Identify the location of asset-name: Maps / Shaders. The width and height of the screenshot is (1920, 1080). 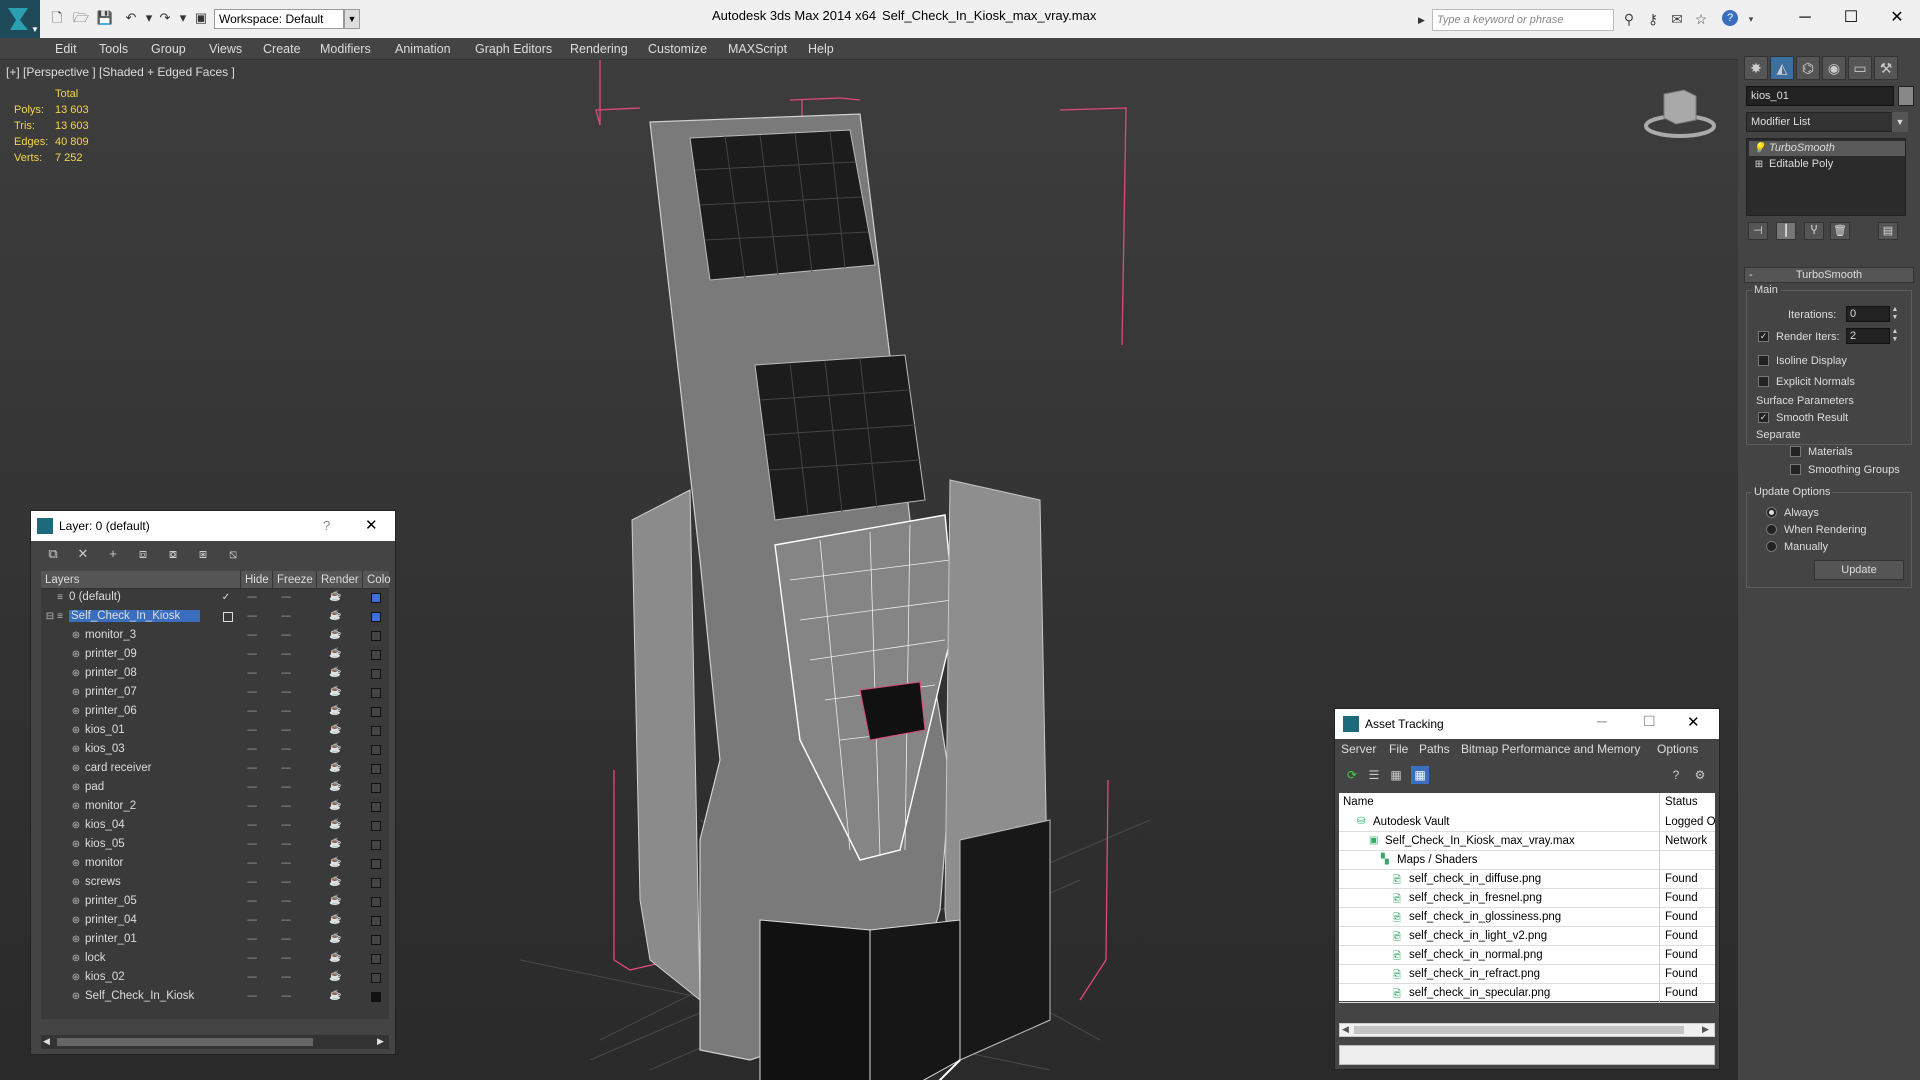
(1437, 860).